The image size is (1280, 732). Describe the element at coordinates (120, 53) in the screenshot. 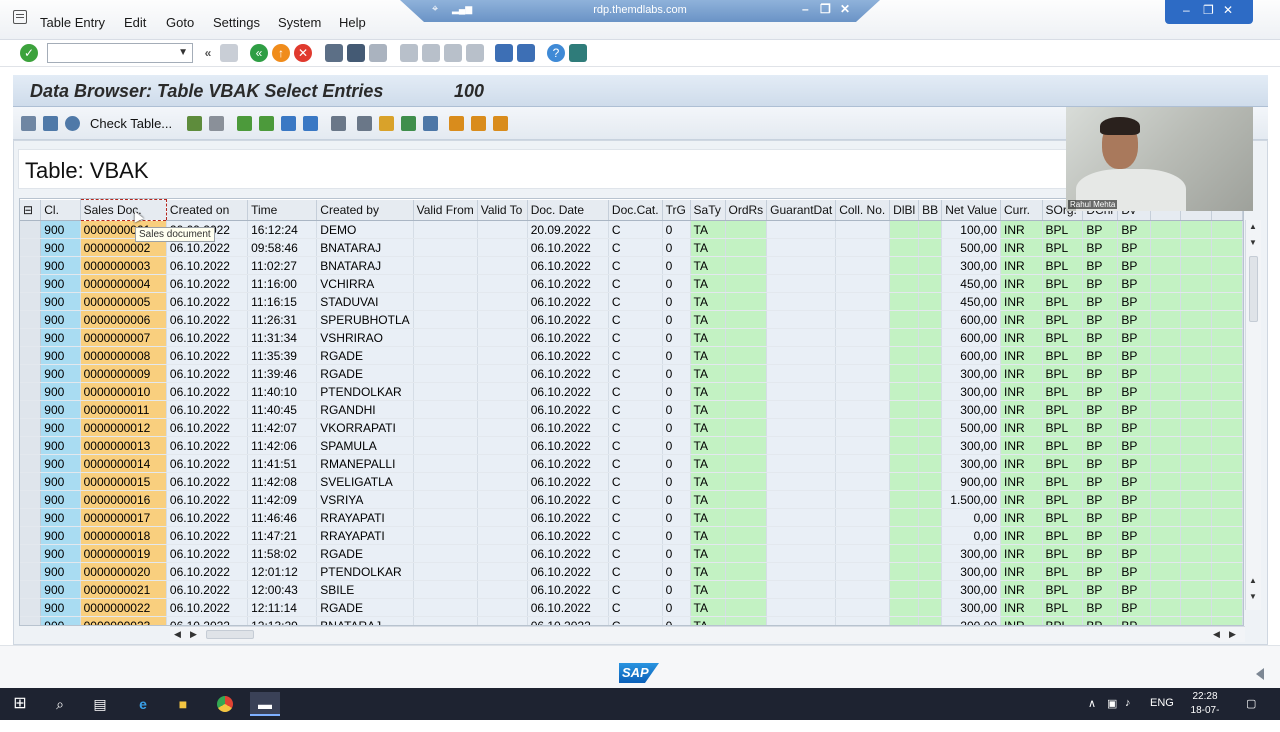

I see `command-field: ▼` at that location.